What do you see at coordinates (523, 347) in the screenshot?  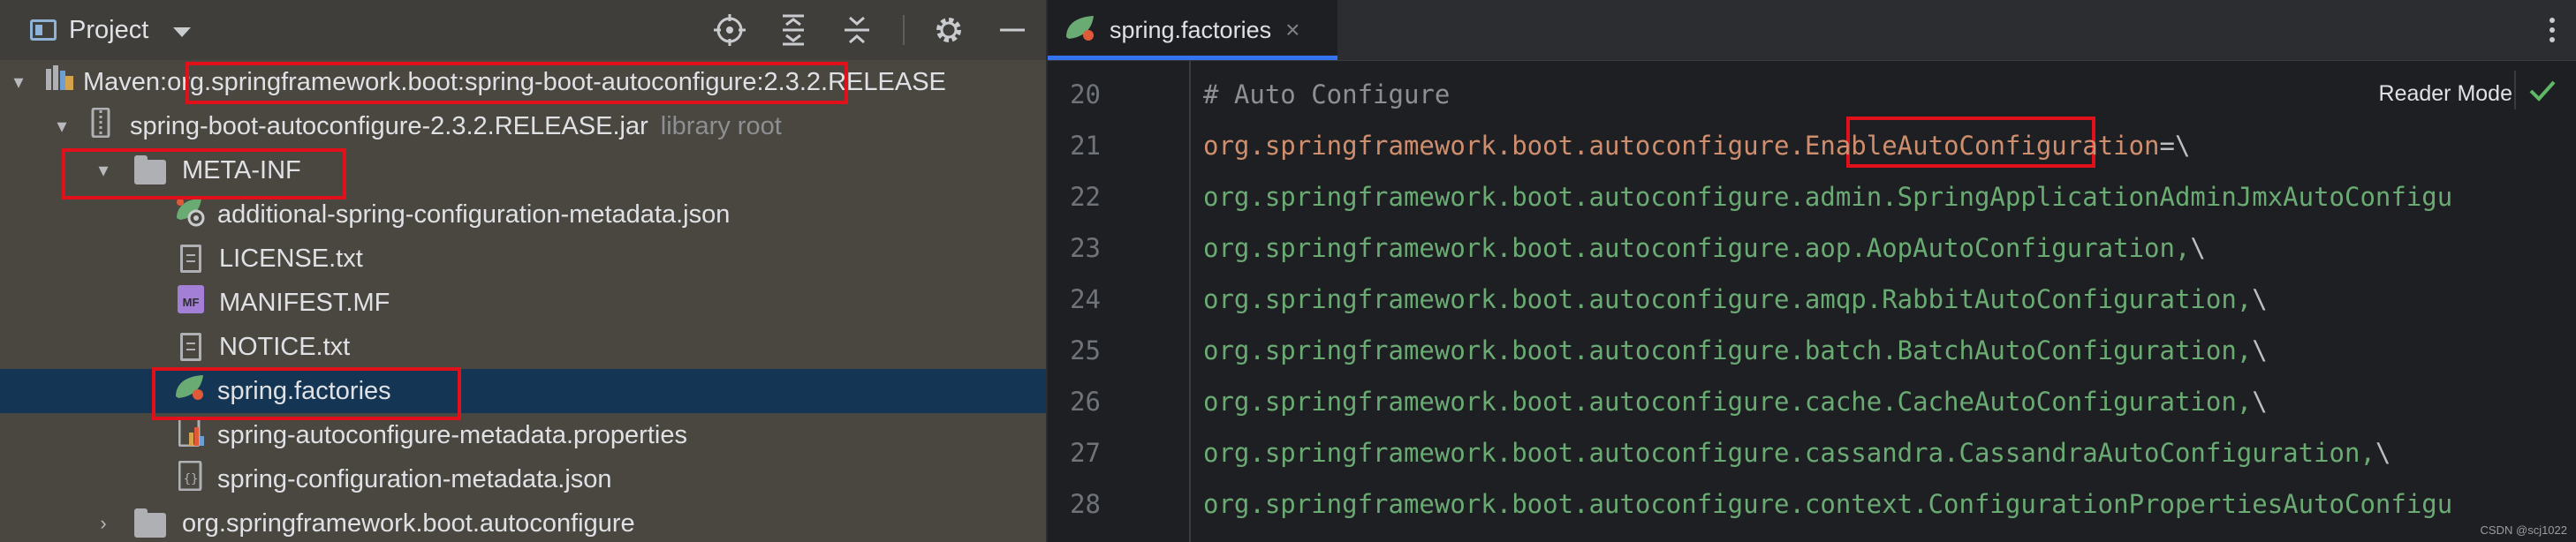 I see `tree-item-file: NOTICE.txt` at bounding box center [523, 347].